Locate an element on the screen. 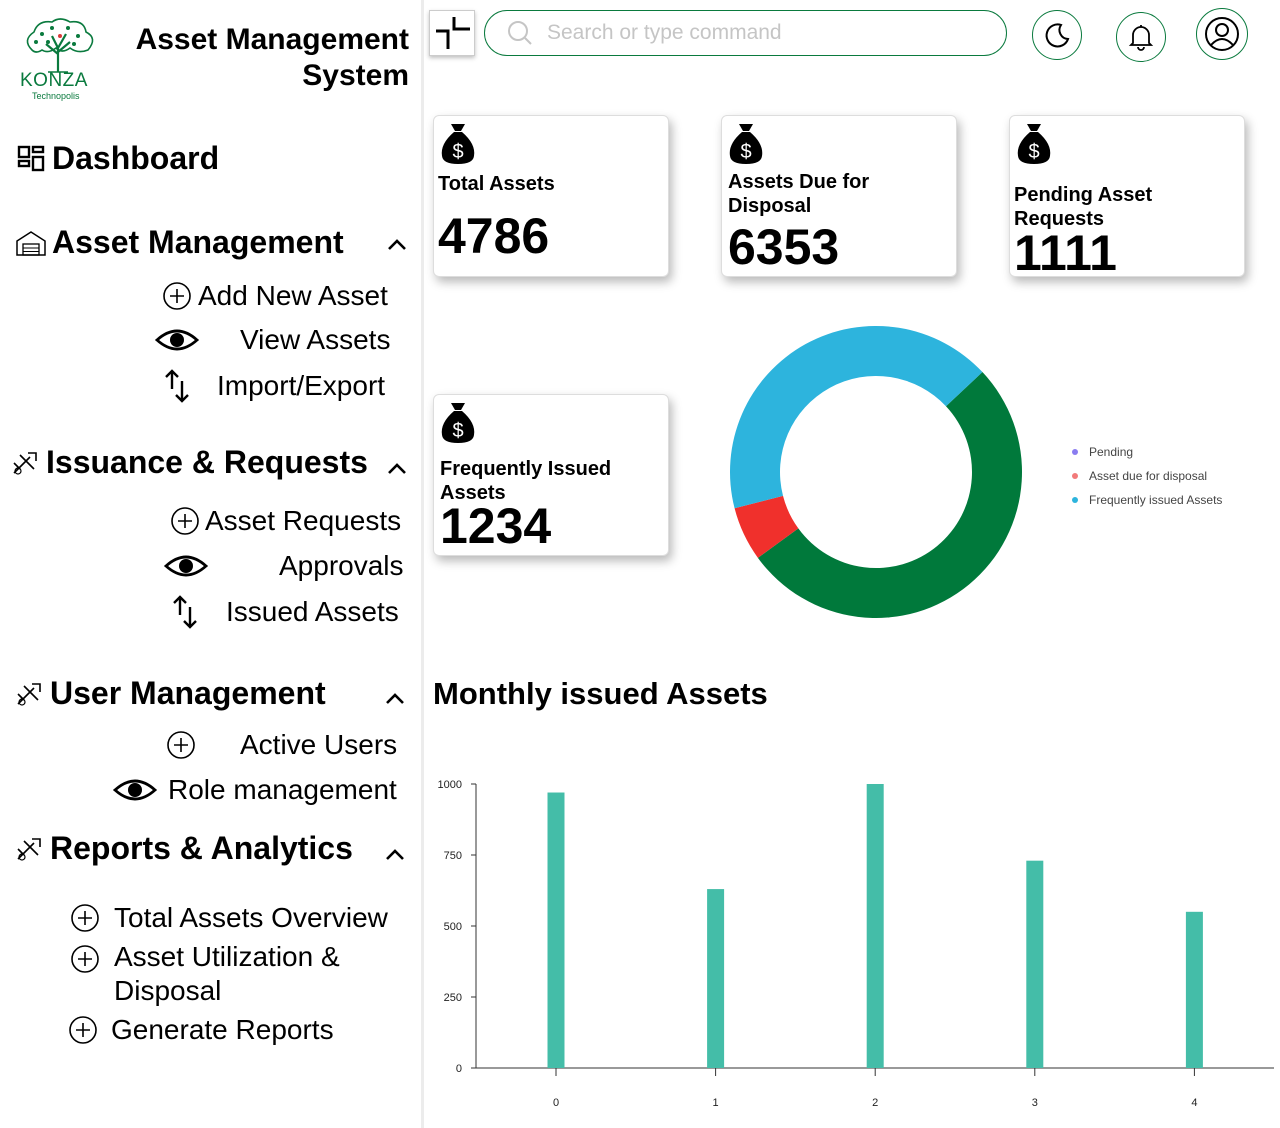 This screenshot has height=1128, width=1280. x-tick-label: 2 is located at coordinates (875, 1103).